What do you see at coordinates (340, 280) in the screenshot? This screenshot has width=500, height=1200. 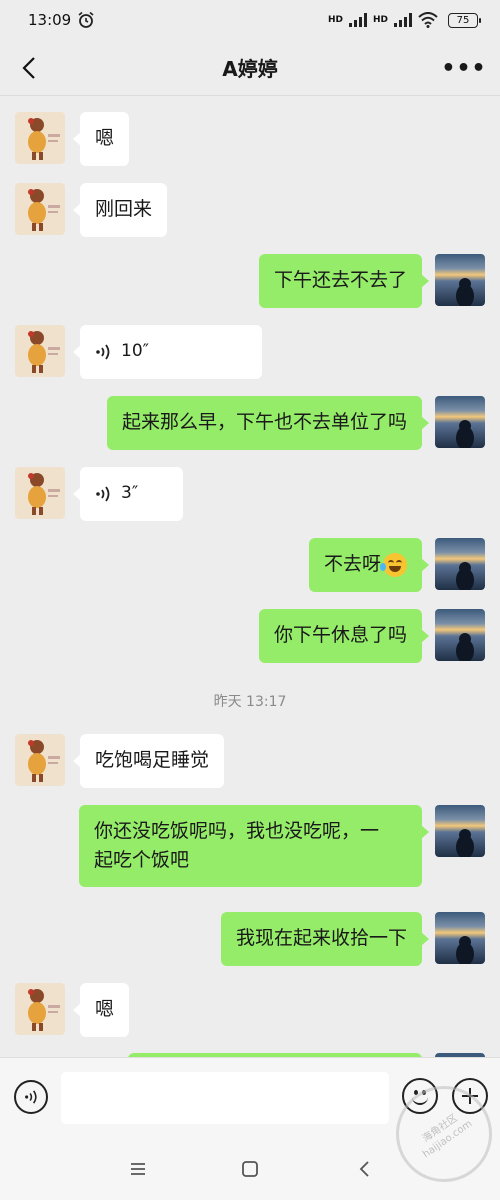 I see `message-text: 下午还去不去了` at bounding box center [340, 280].